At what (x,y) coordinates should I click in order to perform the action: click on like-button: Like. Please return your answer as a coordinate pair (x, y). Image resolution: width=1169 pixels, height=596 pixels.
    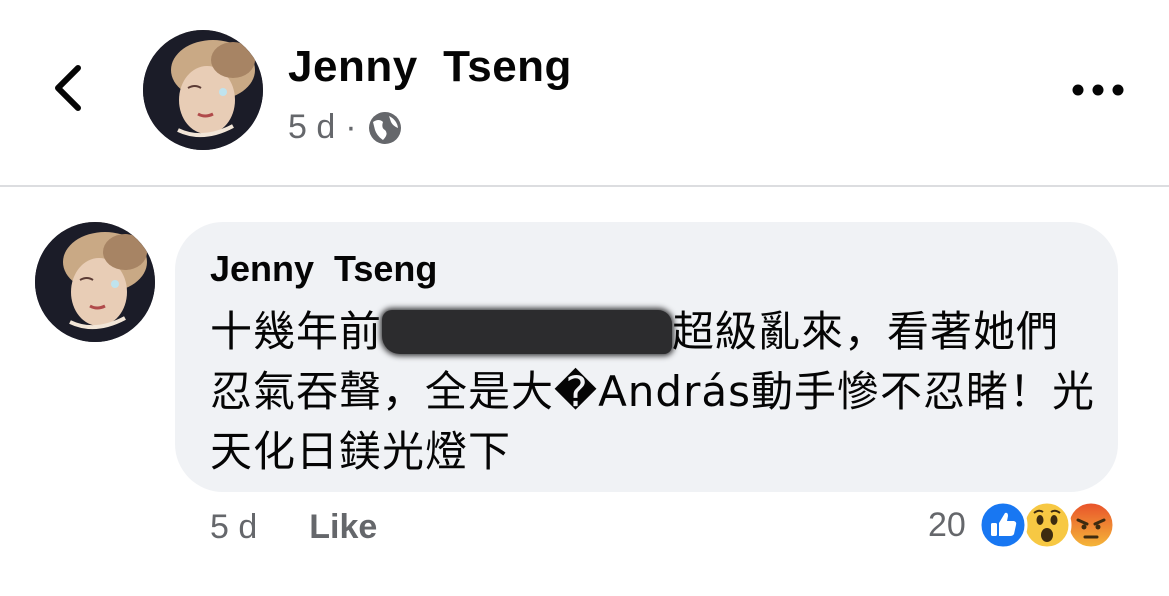
    Looking at the image, I should click on (343, 527).